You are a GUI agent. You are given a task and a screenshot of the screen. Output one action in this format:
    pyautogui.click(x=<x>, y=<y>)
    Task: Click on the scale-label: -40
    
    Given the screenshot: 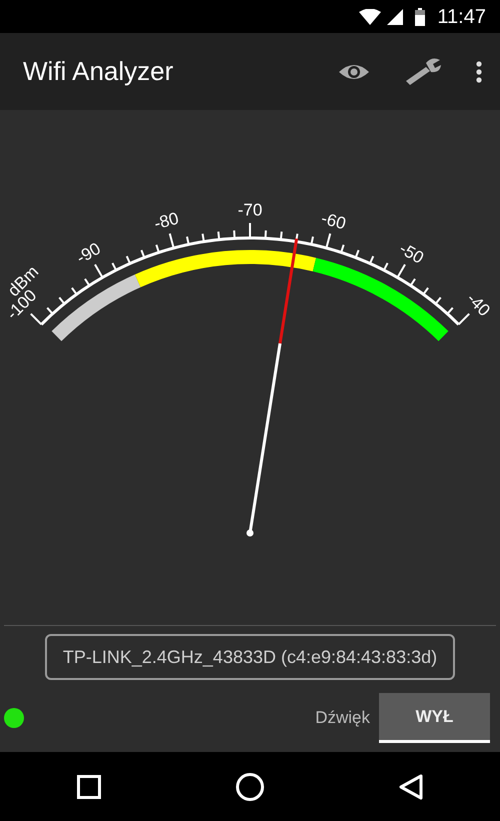 What is the action you would take?
    pyautogui.click(x=478, y=304)
    